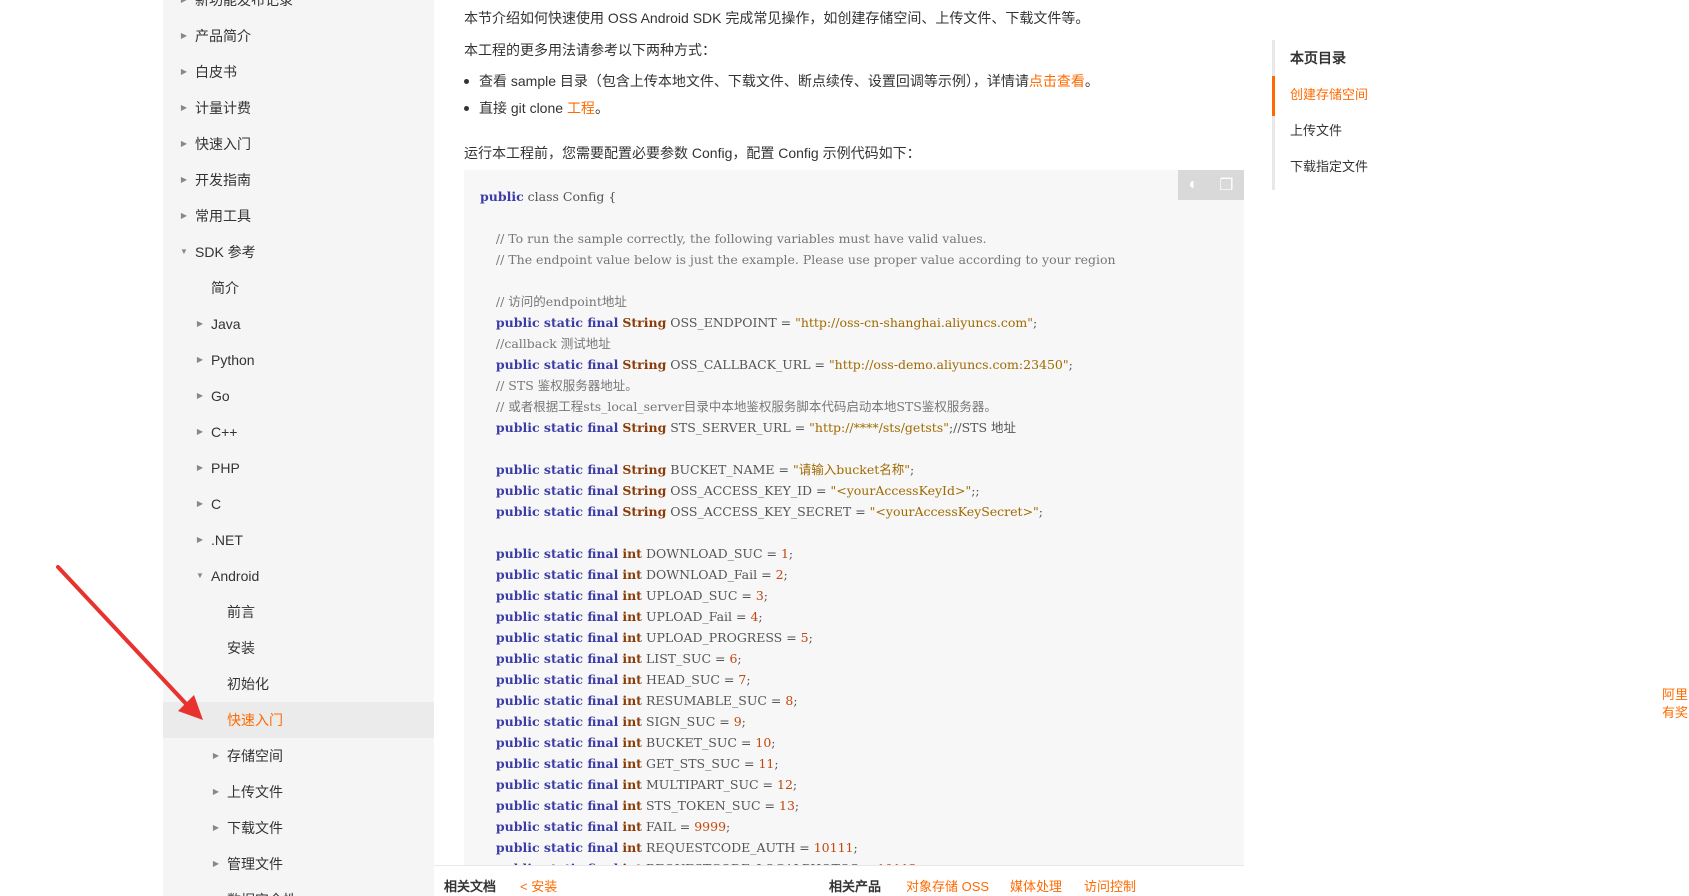  Describe the element at coordinates (523, 108) in the screenshot. I see `bullet-clone-text: 直接 git clone` at that location.